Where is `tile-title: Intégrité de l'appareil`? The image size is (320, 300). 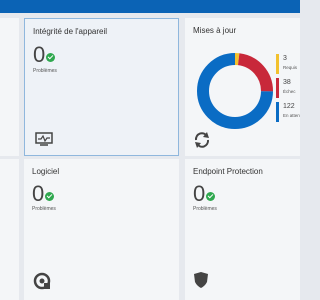
tile-title: Intégrité de l'appareil is located at coordinates (70, 31).